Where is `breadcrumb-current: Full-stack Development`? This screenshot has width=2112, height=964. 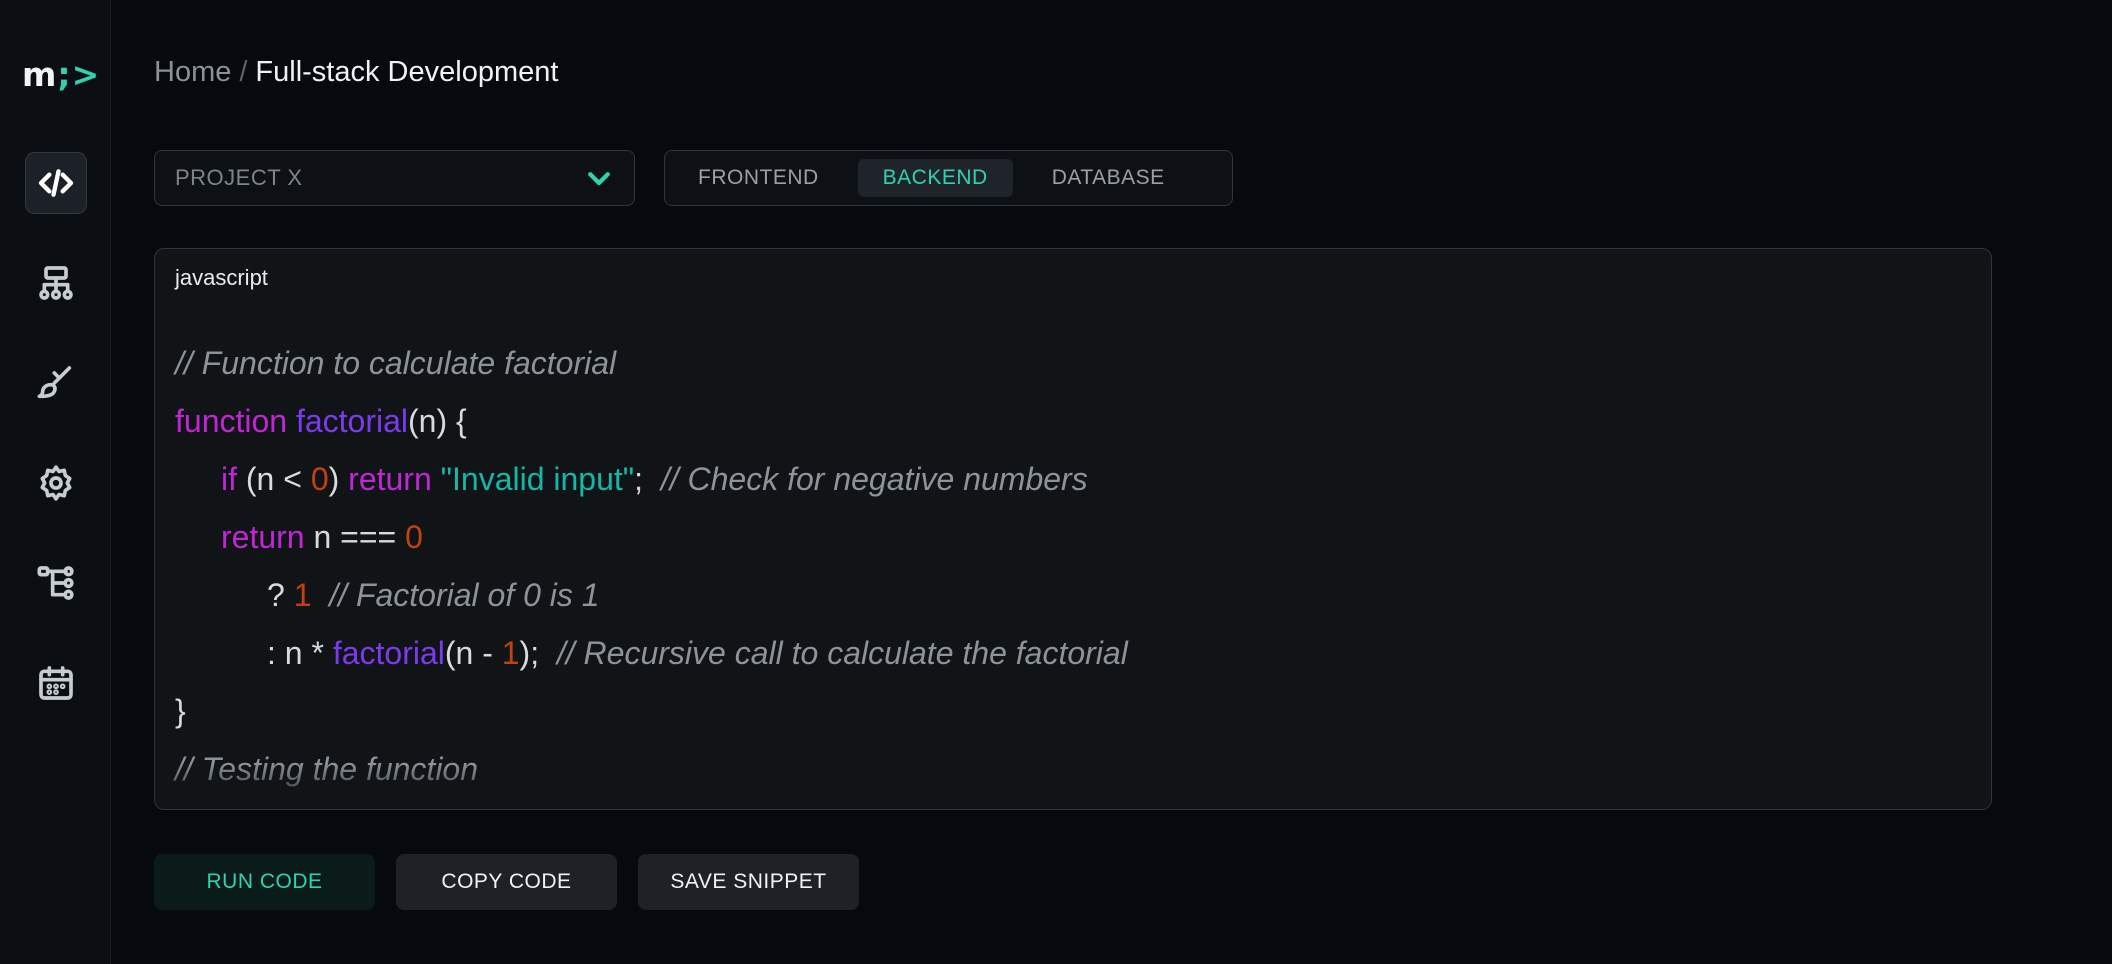 breadcrumb-current: Full-stack Development is located at coordinates (407, 72).